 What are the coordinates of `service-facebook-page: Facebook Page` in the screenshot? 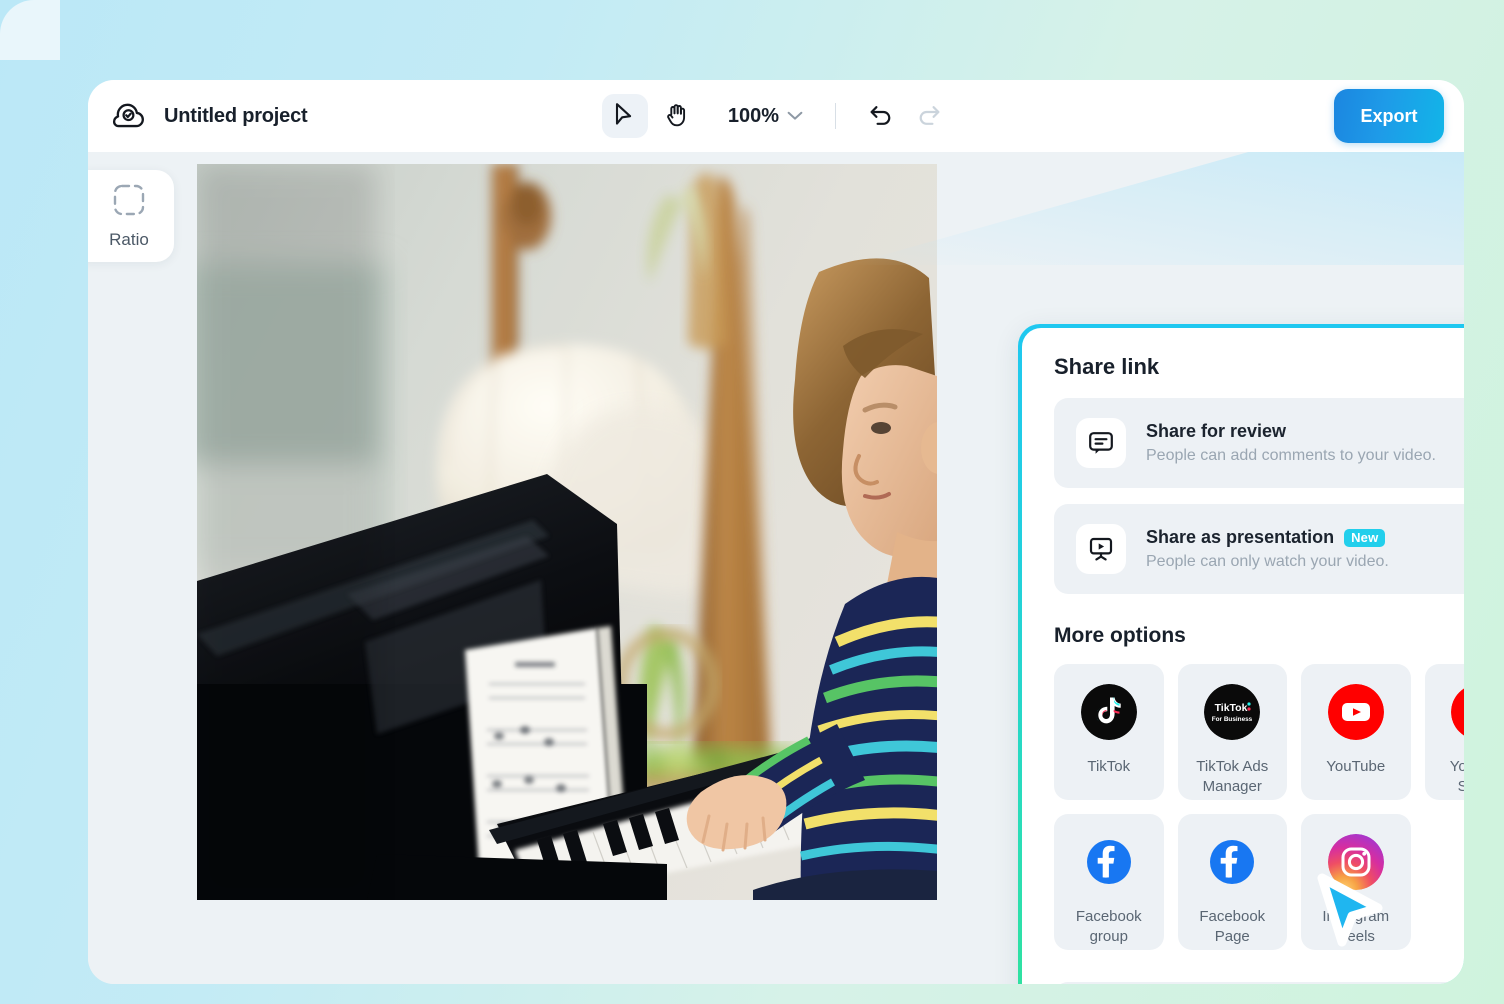 It's located at (1232, 882).